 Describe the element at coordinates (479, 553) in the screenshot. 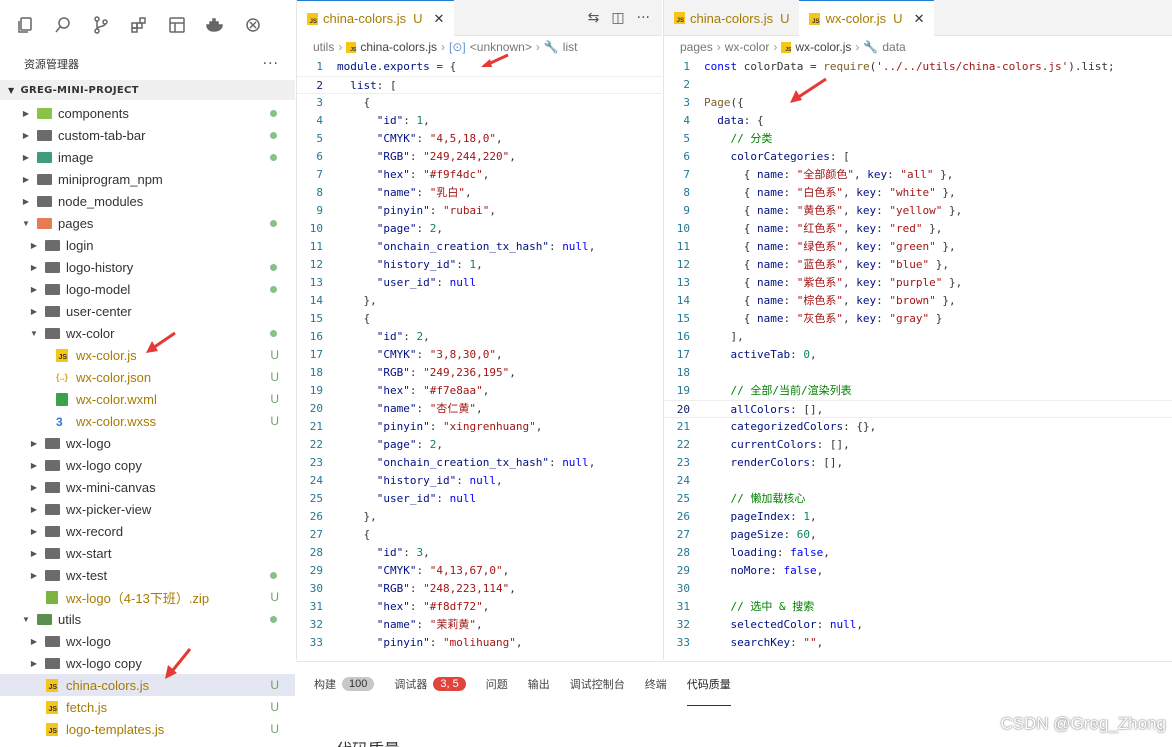

I see `code-line: 28 "id": 3,` at that location.